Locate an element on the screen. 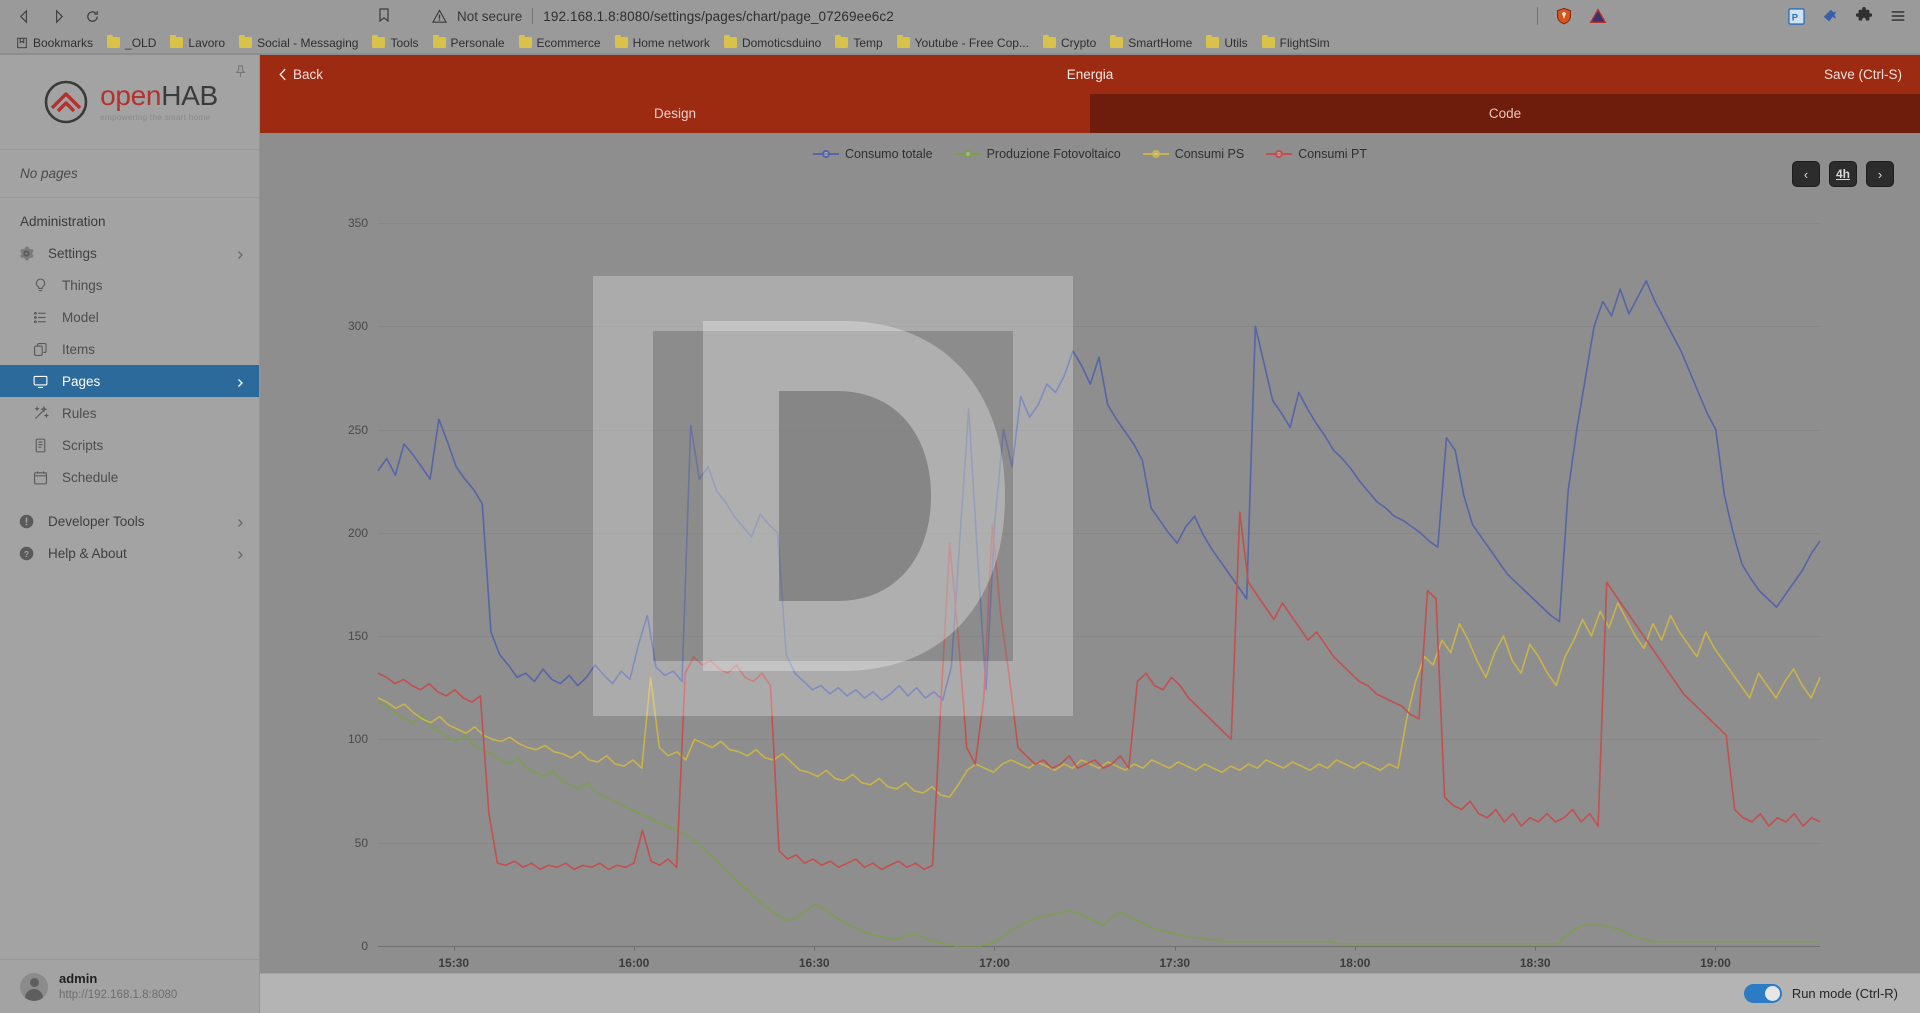 The image size is (1920, 1013). magic-wand-icon is located at coordinates (41, 413).